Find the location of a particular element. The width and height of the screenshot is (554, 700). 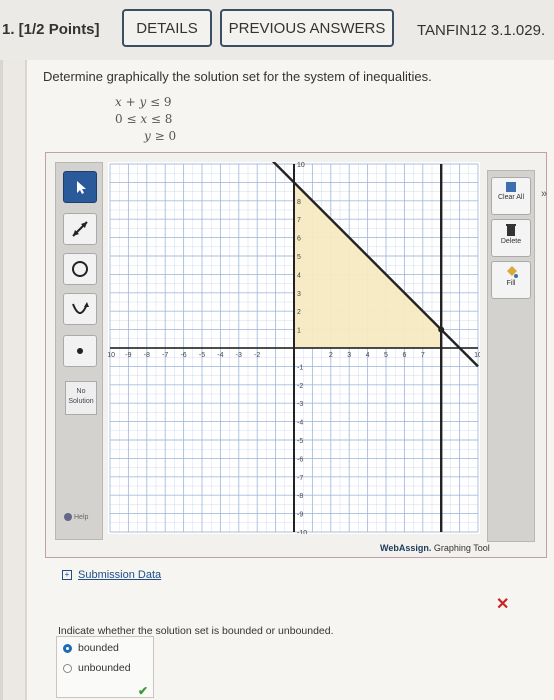

y-tick-label: 6 is located at coordinates (299, 239).